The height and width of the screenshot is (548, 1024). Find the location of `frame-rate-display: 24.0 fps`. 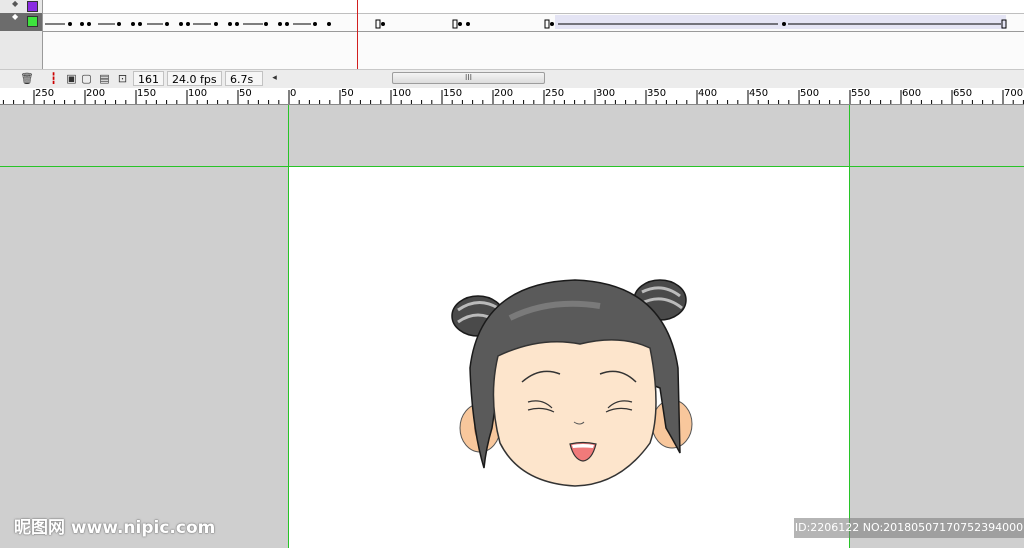

frame-rate-display: 24.0 fps is located at coordinates (194, 78).